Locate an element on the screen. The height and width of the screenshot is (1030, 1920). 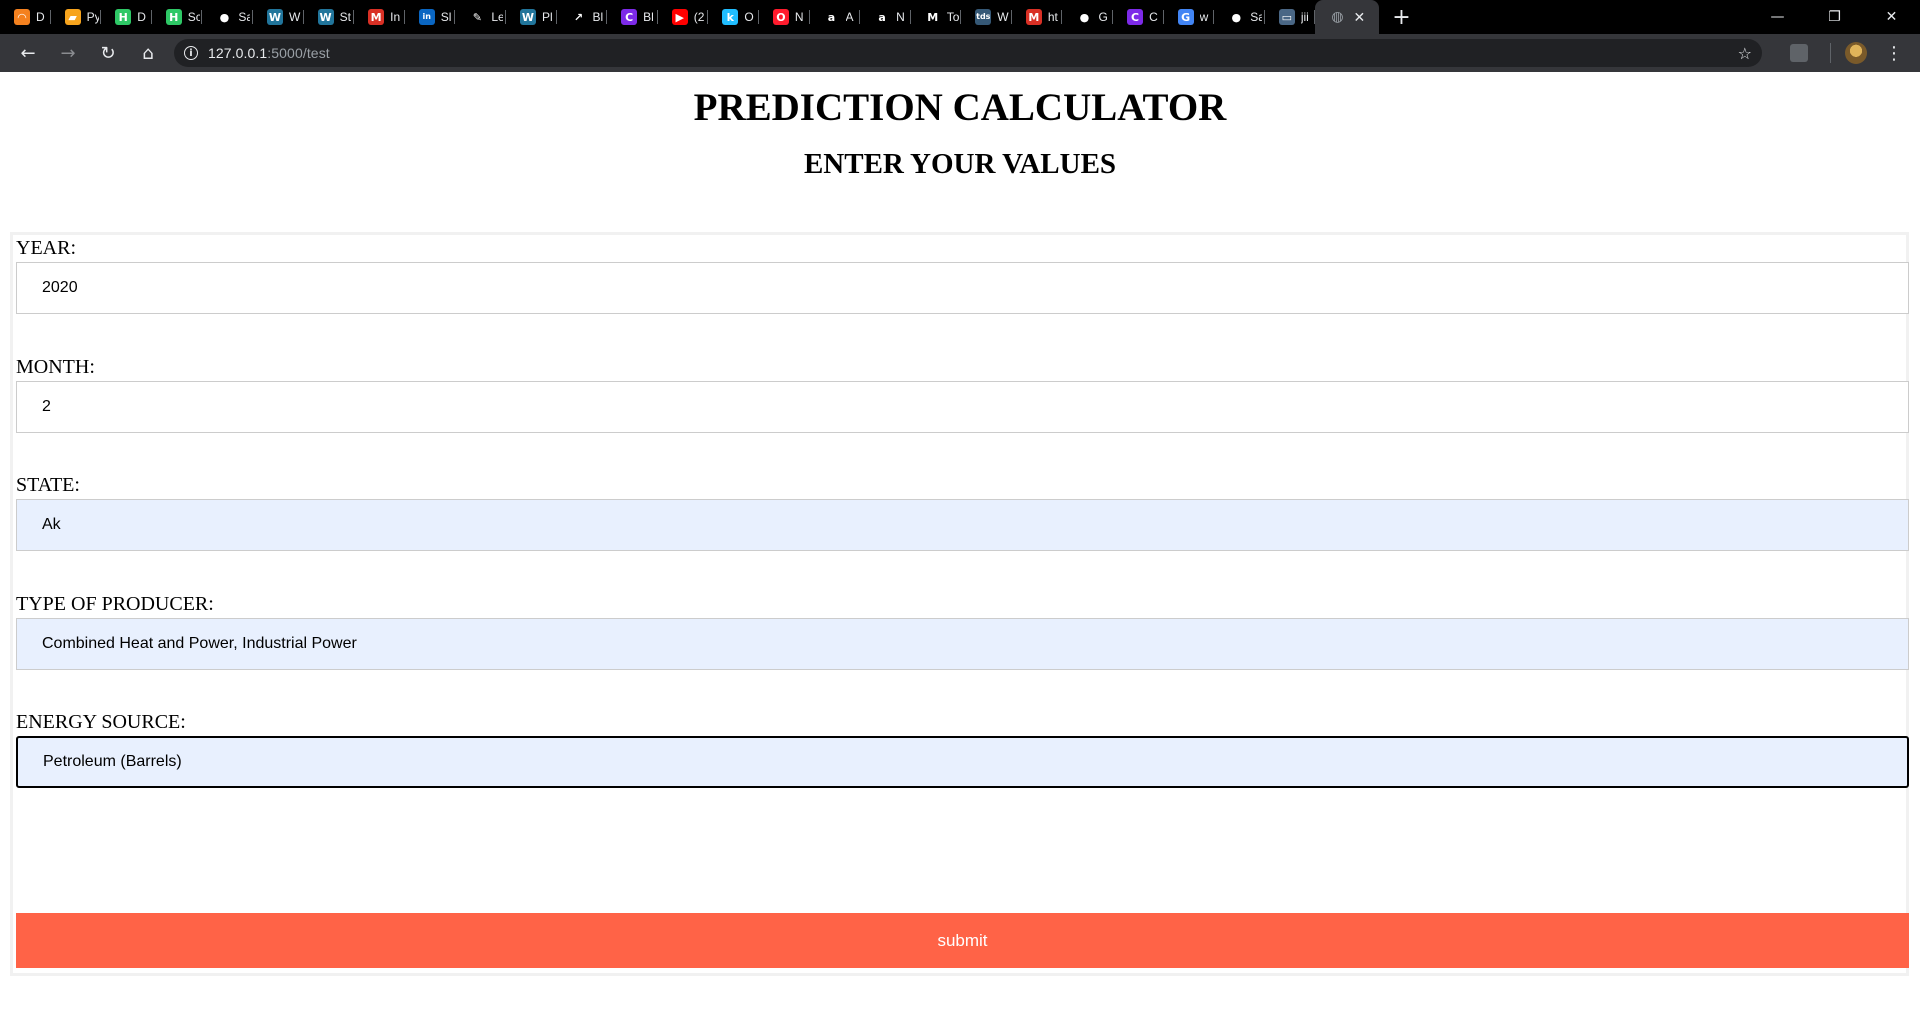
url-path: :5000/test is located at coordinates (298, 53).